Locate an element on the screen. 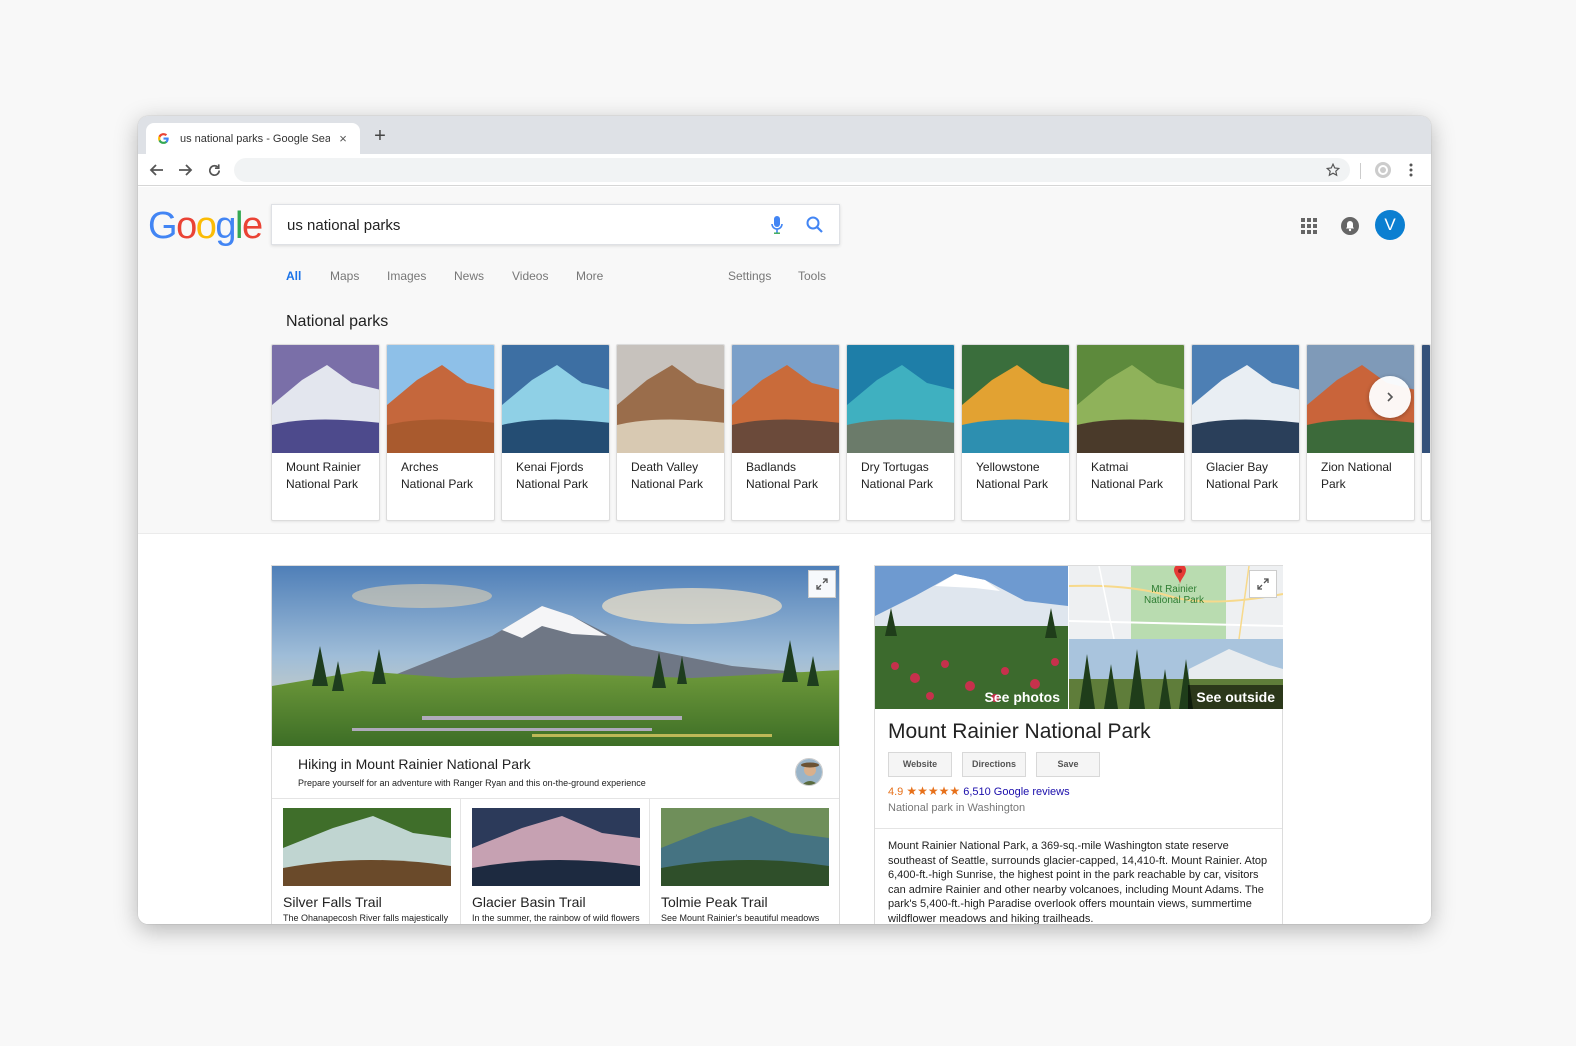 This screenshot has width=1576, height=1046. see-photos-tile: See photos is located at coordinates (971, 637).